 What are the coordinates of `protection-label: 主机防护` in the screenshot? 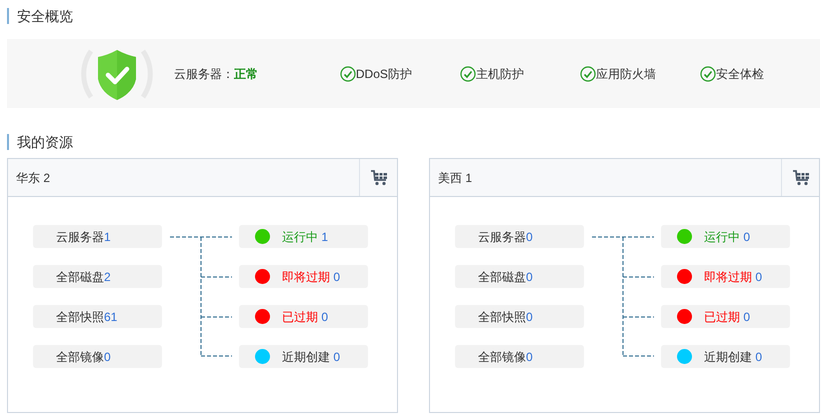 It's located at (500, 74).